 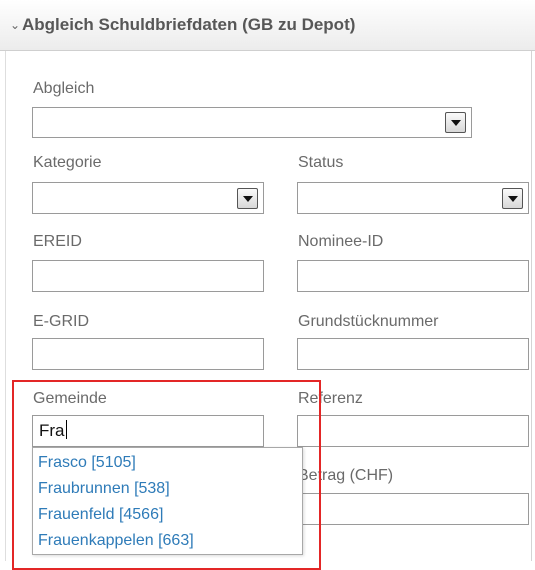 I want to click on ereid-input, so click(x=148, y=276).